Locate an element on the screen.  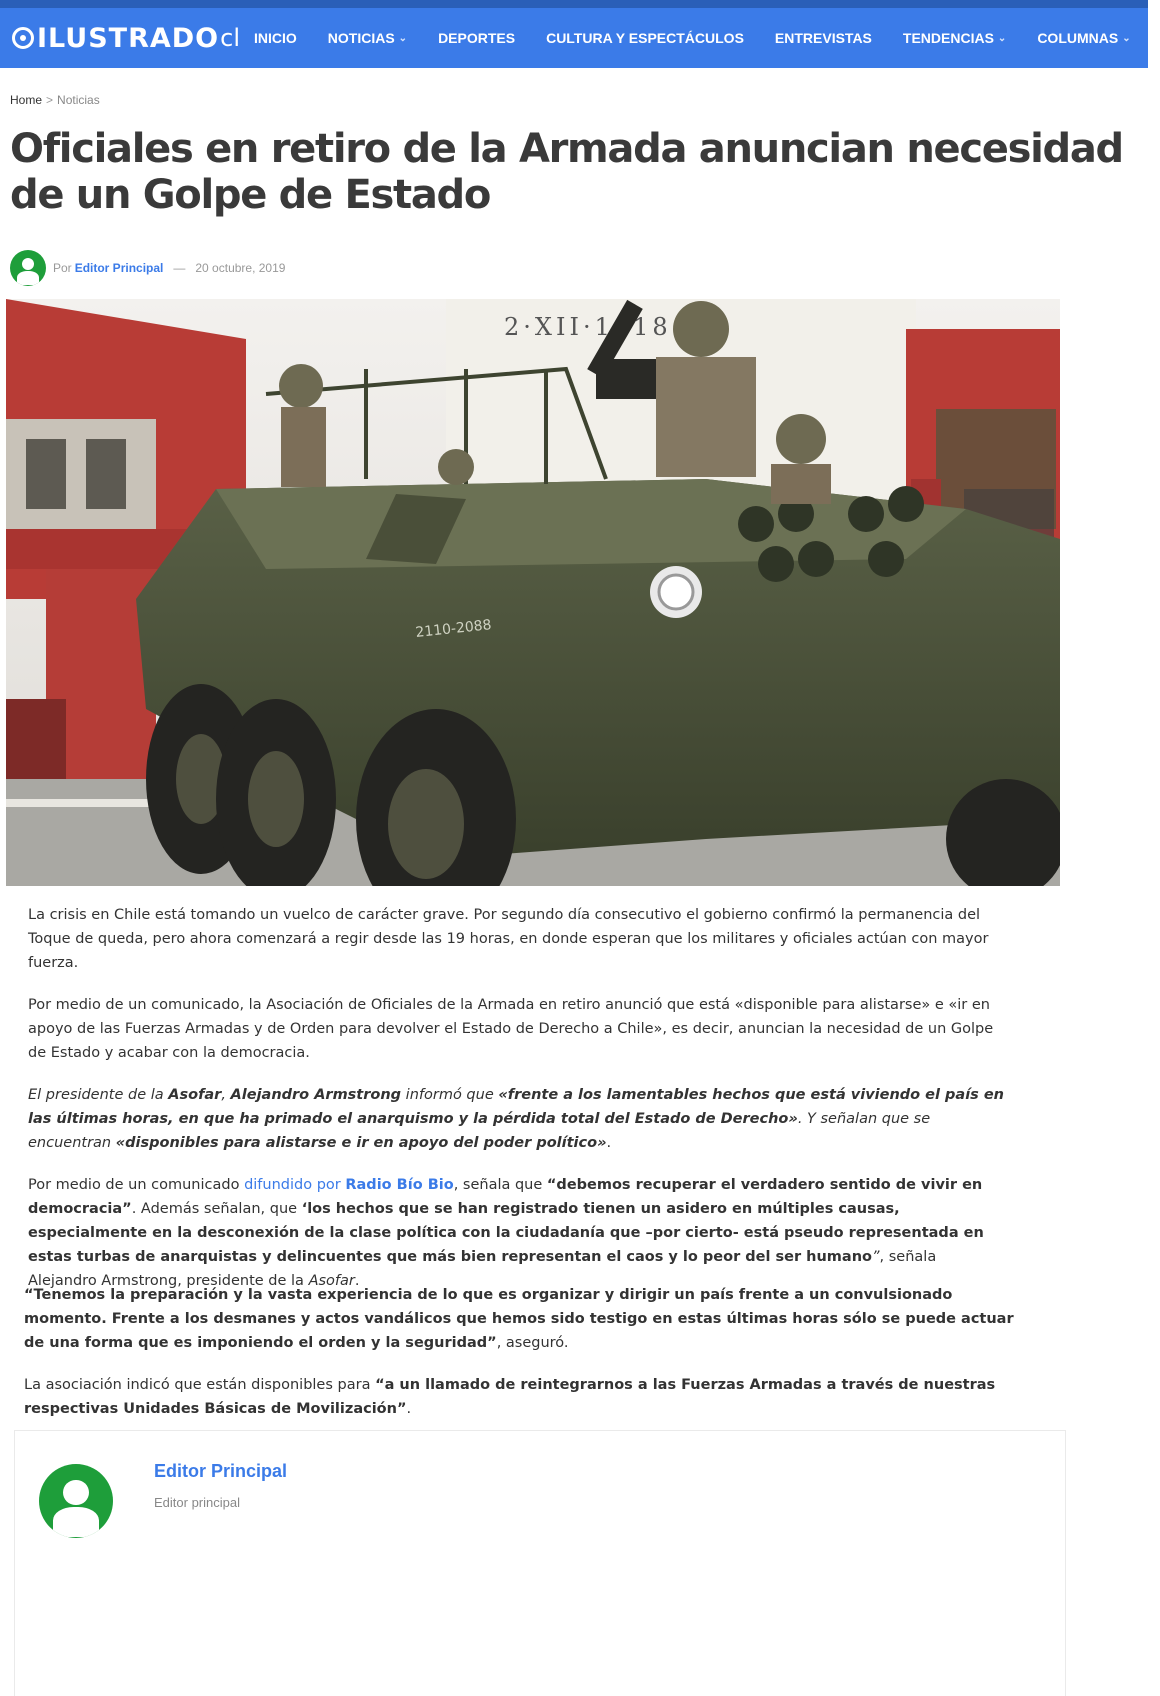
site-logo: ILUSTRADO cl is located at coordinates (126, 38).